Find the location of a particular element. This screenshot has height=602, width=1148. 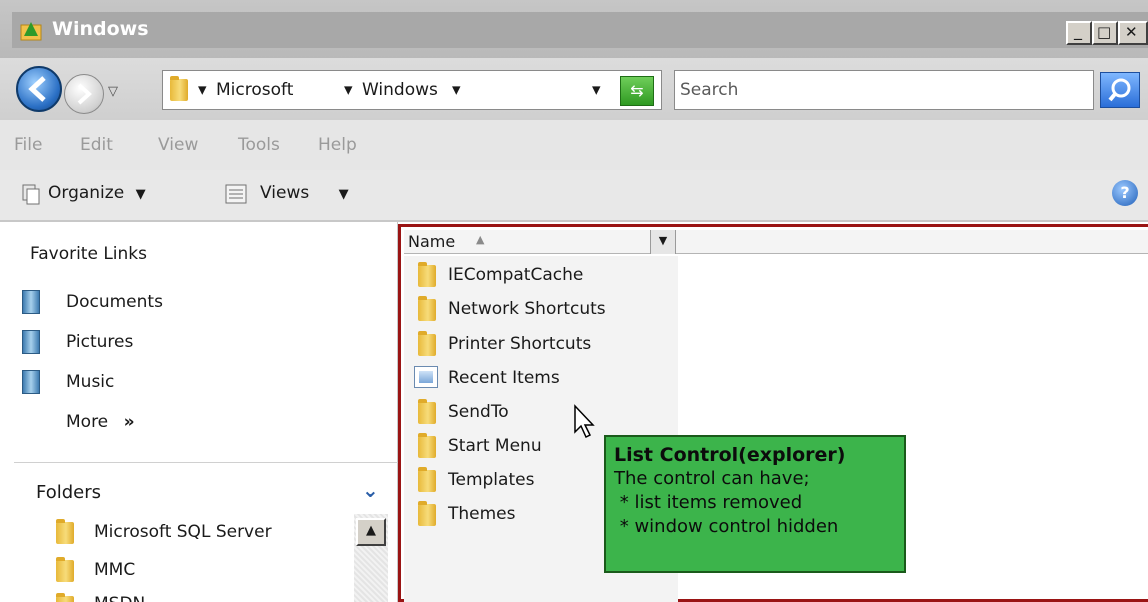

close-button: ✕ is located at coordinates (1133, 33).